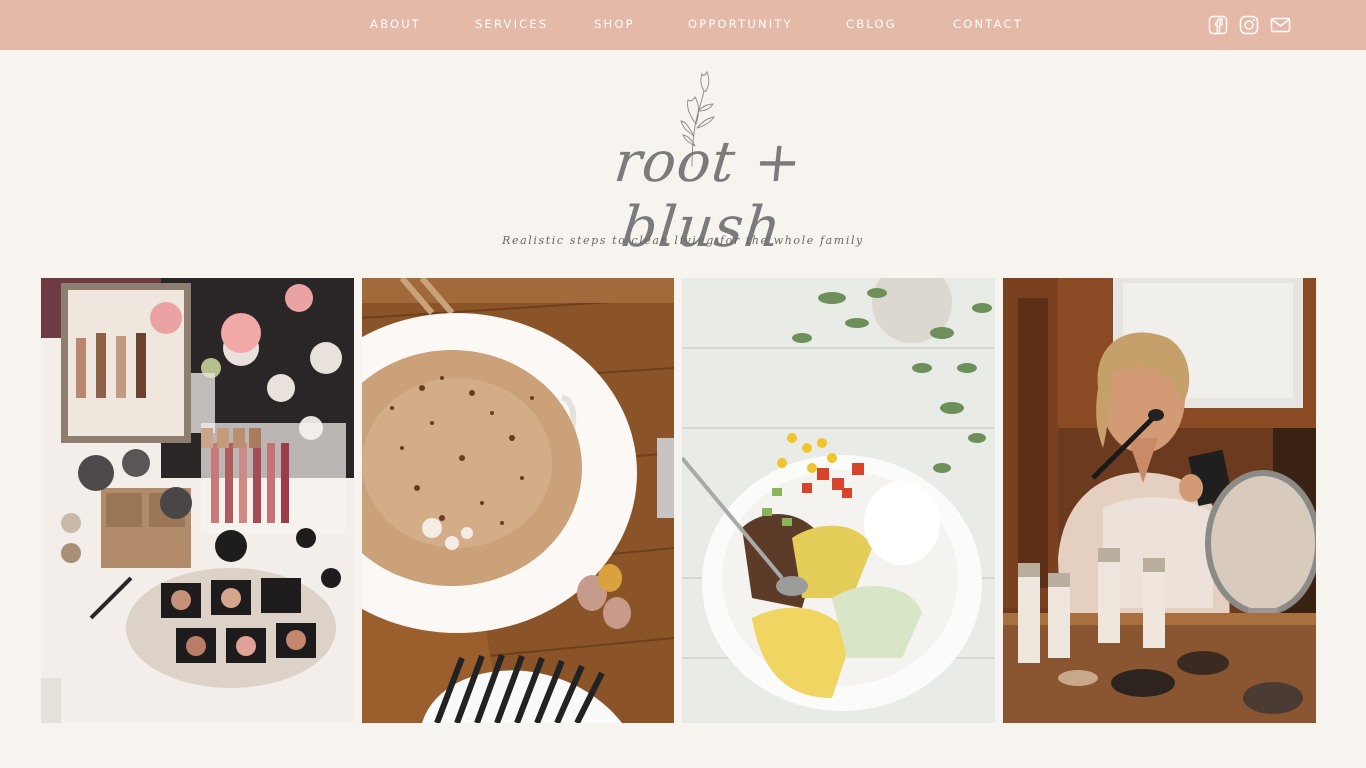 The image size is (1366, 768). Describe the element at coordinates (1249, 25) in the screenshot. I see `instagram-icon` at that location.